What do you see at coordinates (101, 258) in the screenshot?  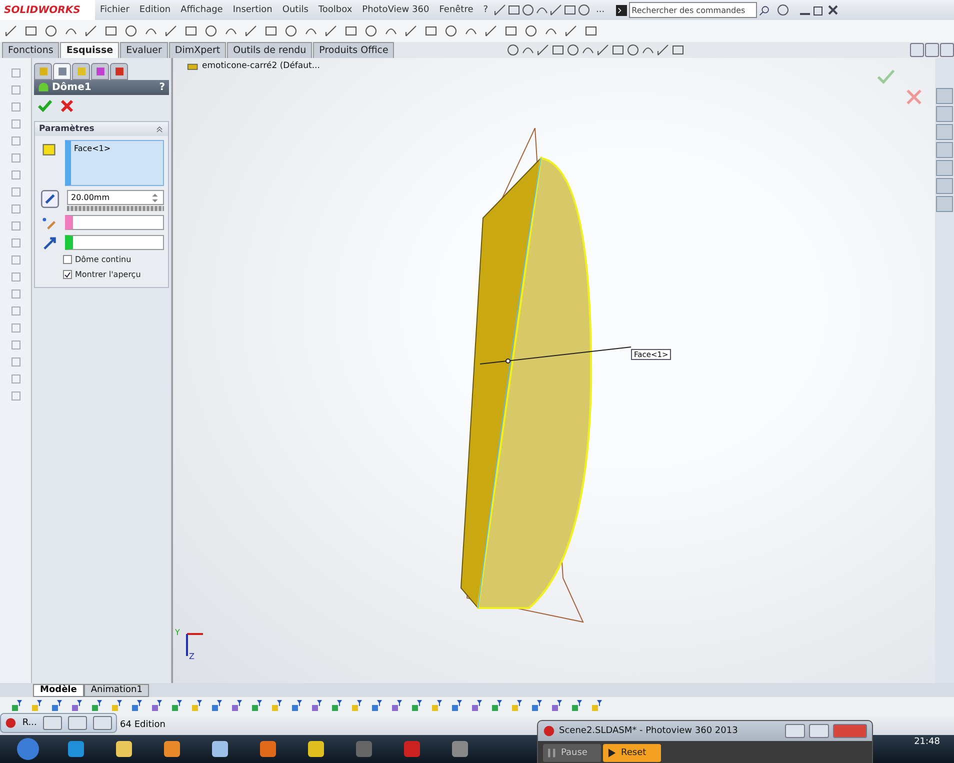 I see `option-checkbox: Dôme continu` at bounding box center [101, 258].